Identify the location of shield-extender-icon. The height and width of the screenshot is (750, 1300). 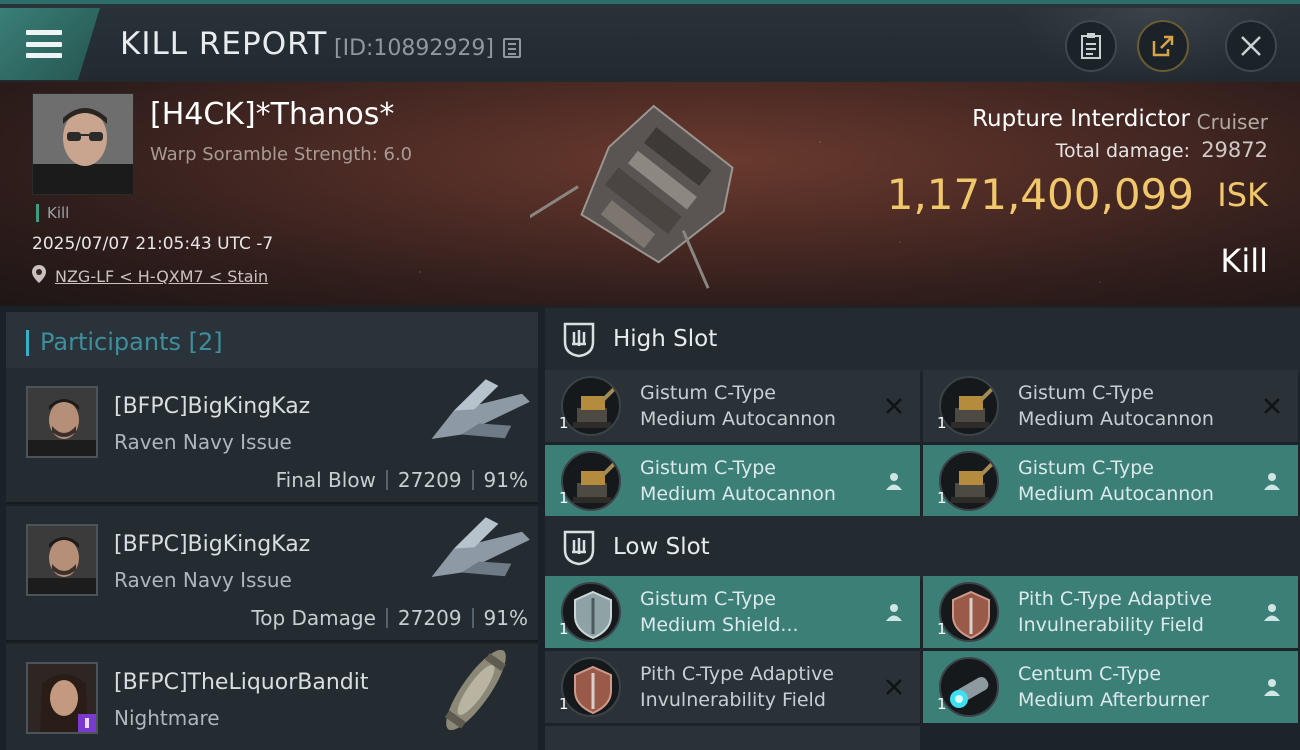
(591, 612).